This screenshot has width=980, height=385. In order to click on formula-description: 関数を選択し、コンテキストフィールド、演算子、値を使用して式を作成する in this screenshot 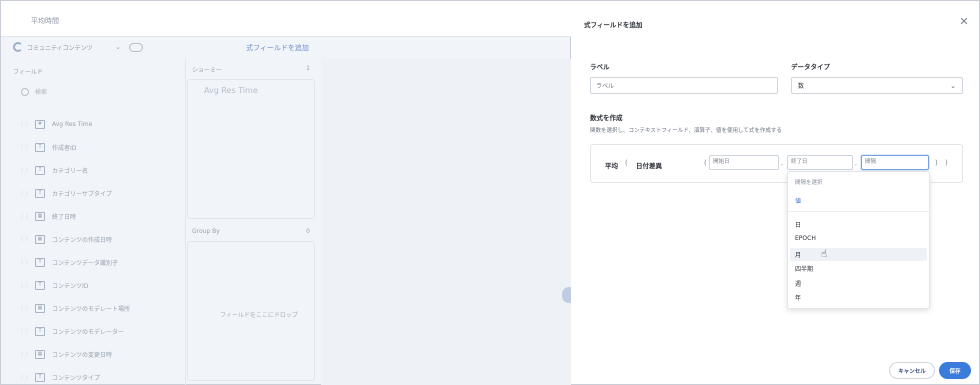, I will do `click(686, 131)`.